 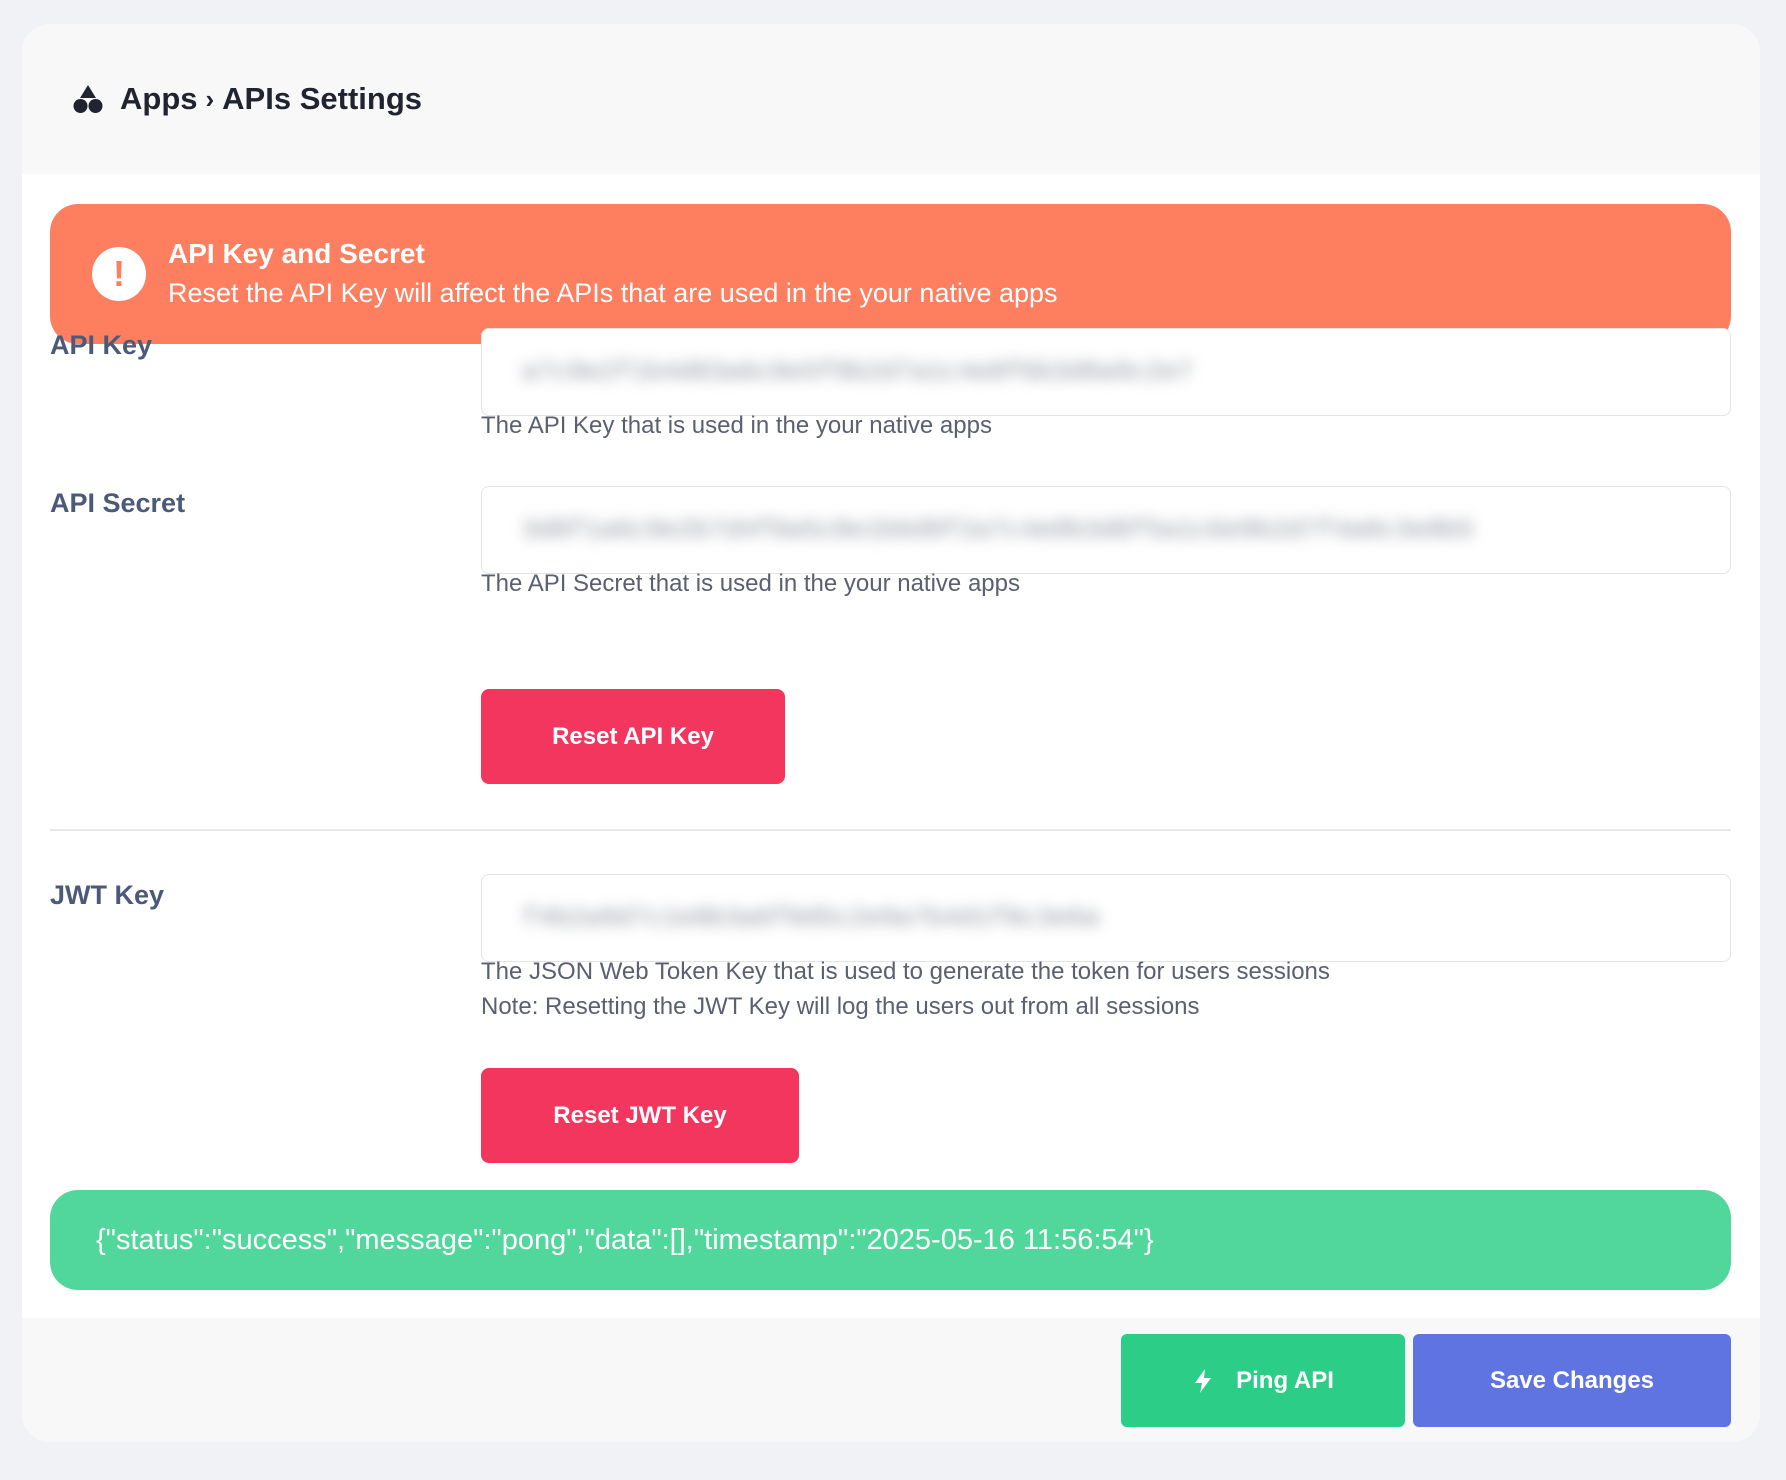 I want to click on ping-api-button: Ping API, so click(x=1263, y=1380).